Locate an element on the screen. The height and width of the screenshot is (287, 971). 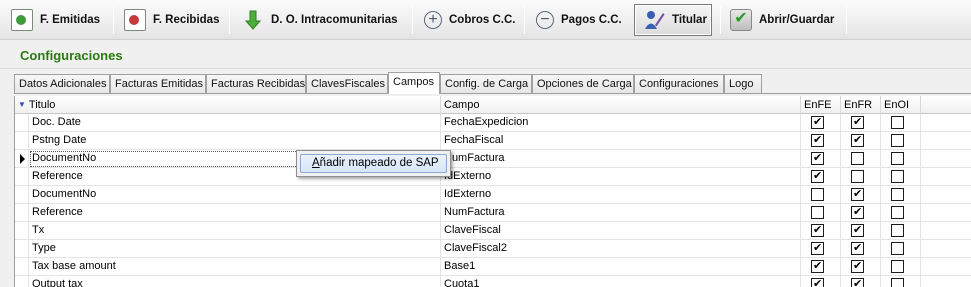
tab-facturas-recibidas: Facturas Recibidas is located at coordinates (256, 83).